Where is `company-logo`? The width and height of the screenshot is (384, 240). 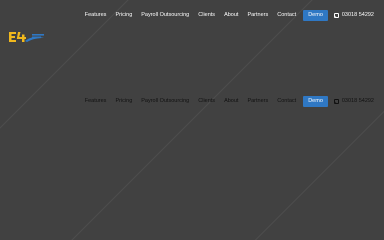
company-logo is located at coordinates (28, 37).